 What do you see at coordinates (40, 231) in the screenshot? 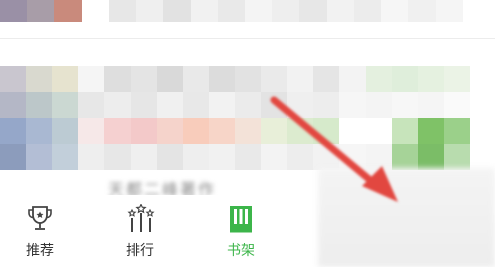
I see `nav-item-recommend: 推荐` at bounding box center [40, 231].